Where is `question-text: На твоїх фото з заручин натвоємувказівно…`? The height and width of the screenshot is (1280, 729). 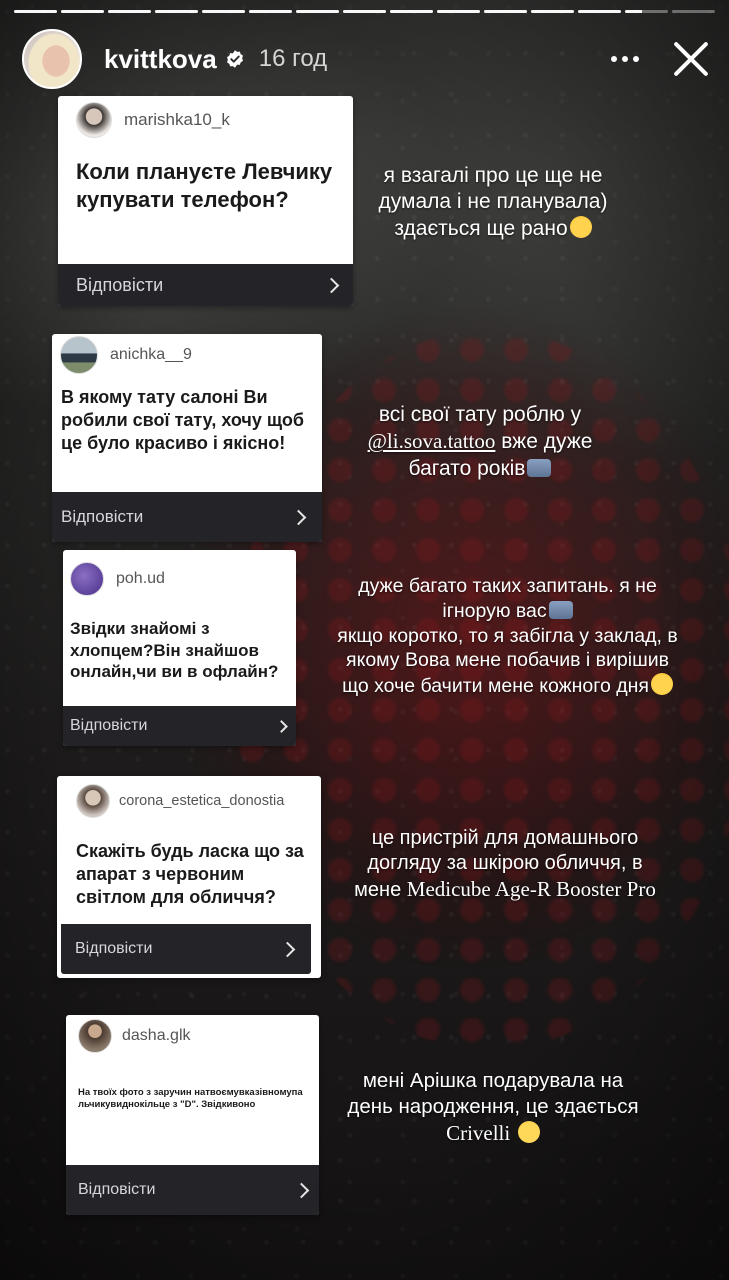
question-text: На твоїх фото з заручин натвоємувказівно… is located at coordinates (190, 1099).